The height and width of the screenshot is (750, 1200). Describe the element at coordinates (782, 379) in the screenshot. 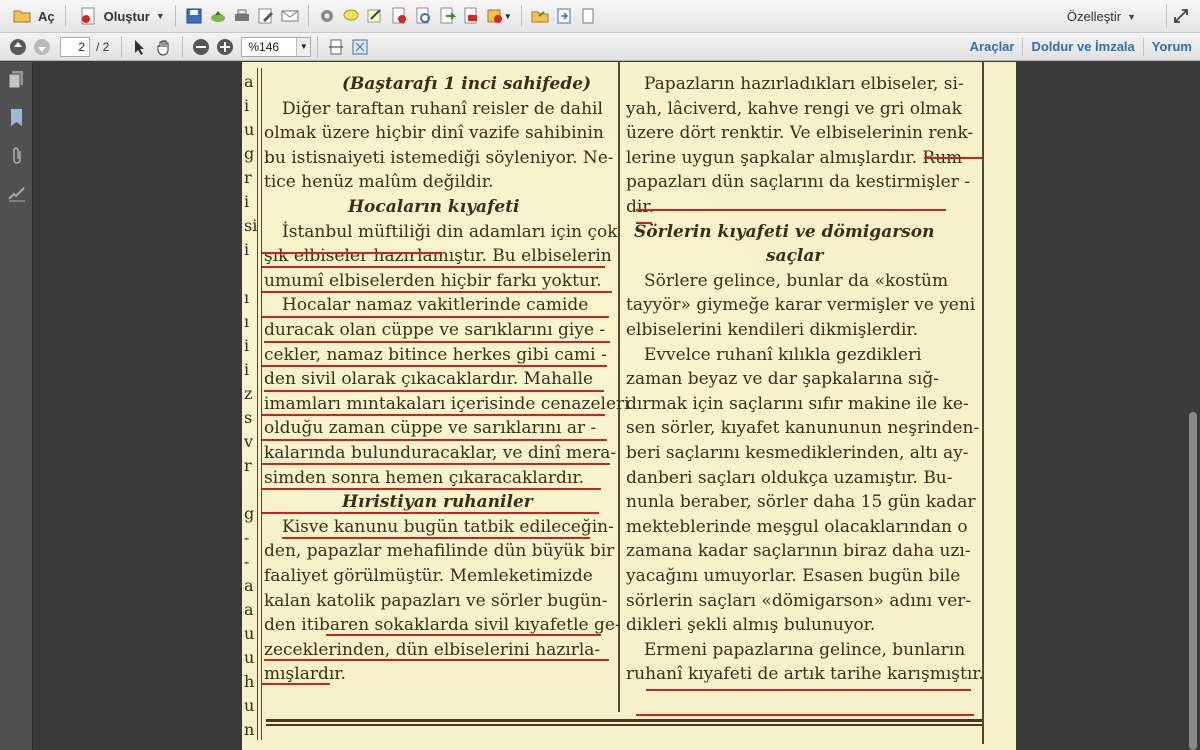

I see `text-line: zaman beyaz ve dar şapkalarına sığ-` at that location.